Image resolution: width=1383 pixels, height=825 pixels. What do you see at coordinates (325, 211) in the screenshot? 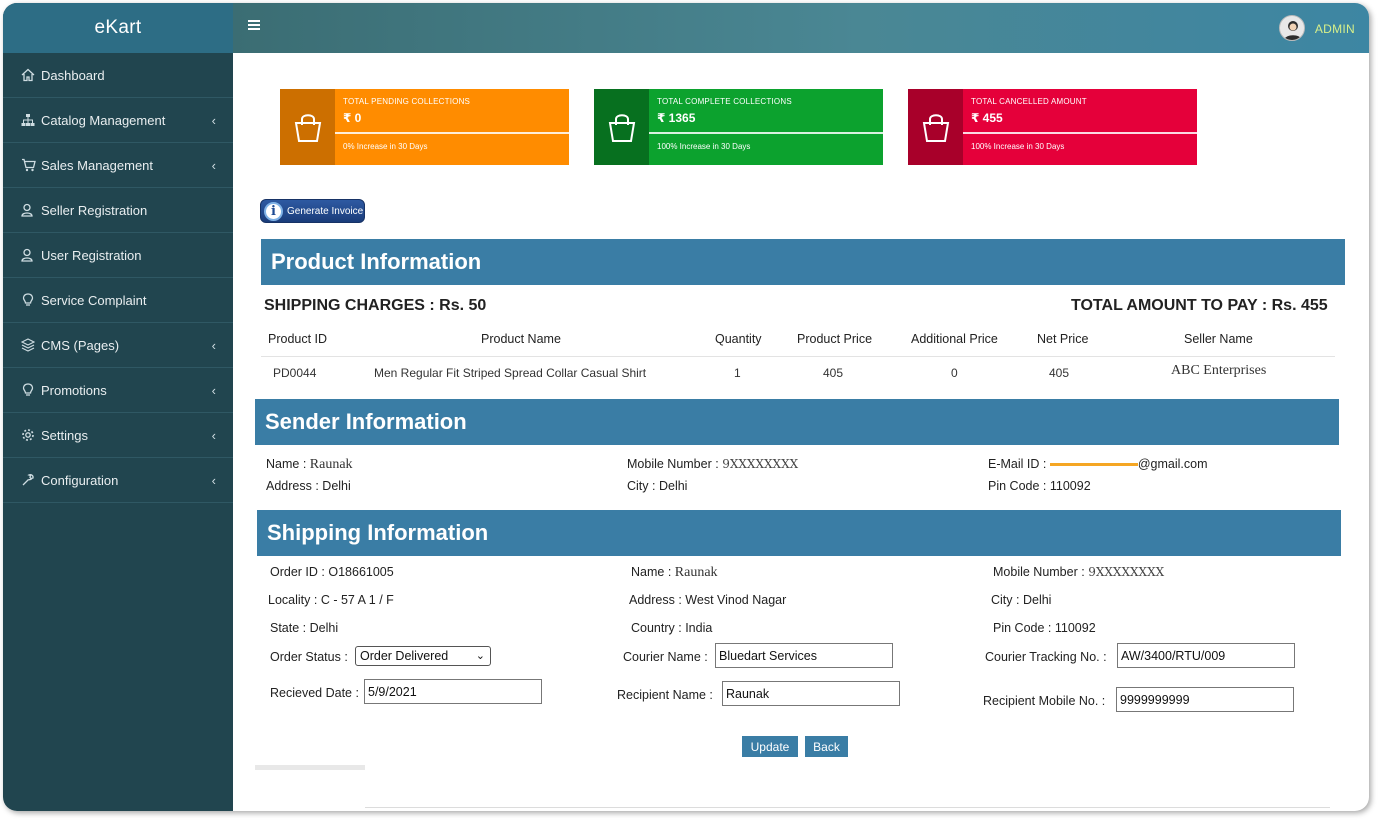
I see `generate-invoice-label: Generate Invoice` at bounding box center [325, 211].